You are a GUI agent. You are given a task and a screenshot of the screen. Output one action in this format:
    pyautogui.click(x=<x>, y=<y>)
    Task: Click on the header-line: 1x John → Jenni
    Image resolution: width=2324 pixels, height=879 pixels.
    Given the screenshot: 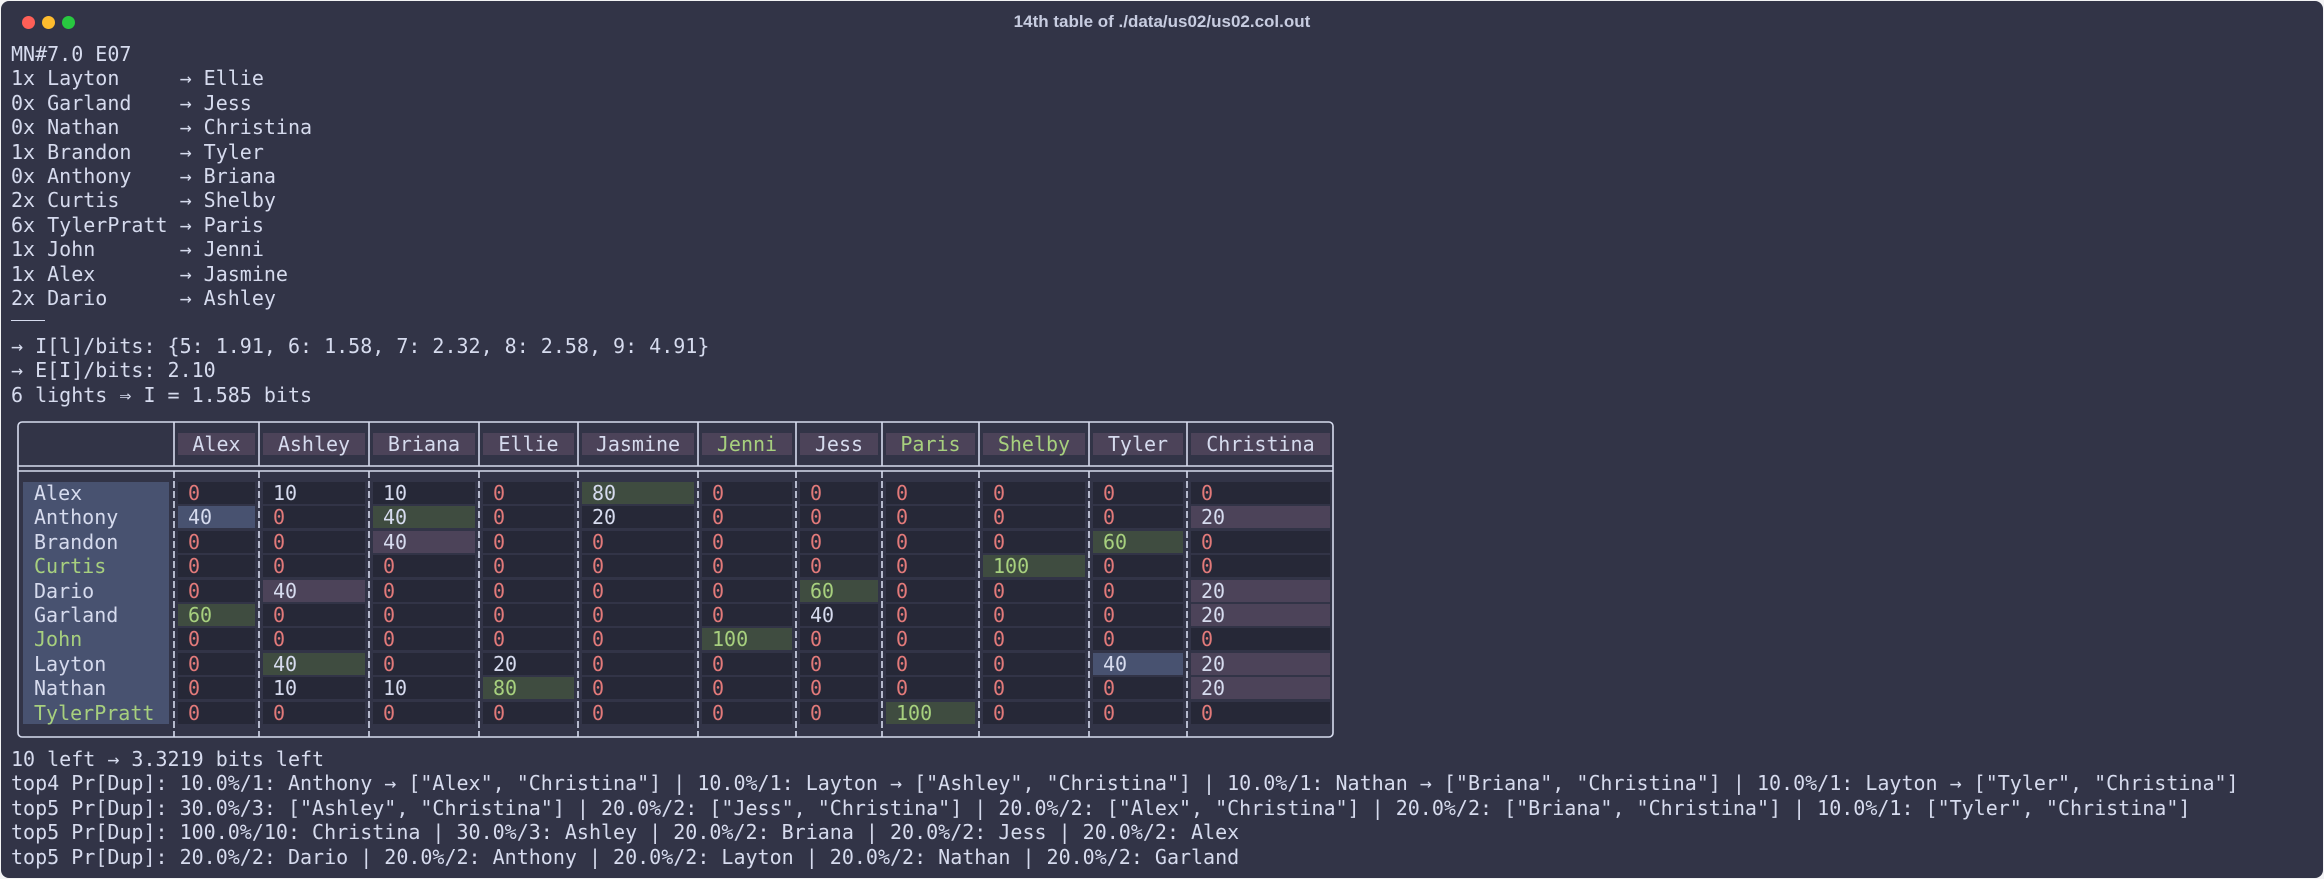 What is the action you would take?
    pyautogui.click(x=137, y=249)
    